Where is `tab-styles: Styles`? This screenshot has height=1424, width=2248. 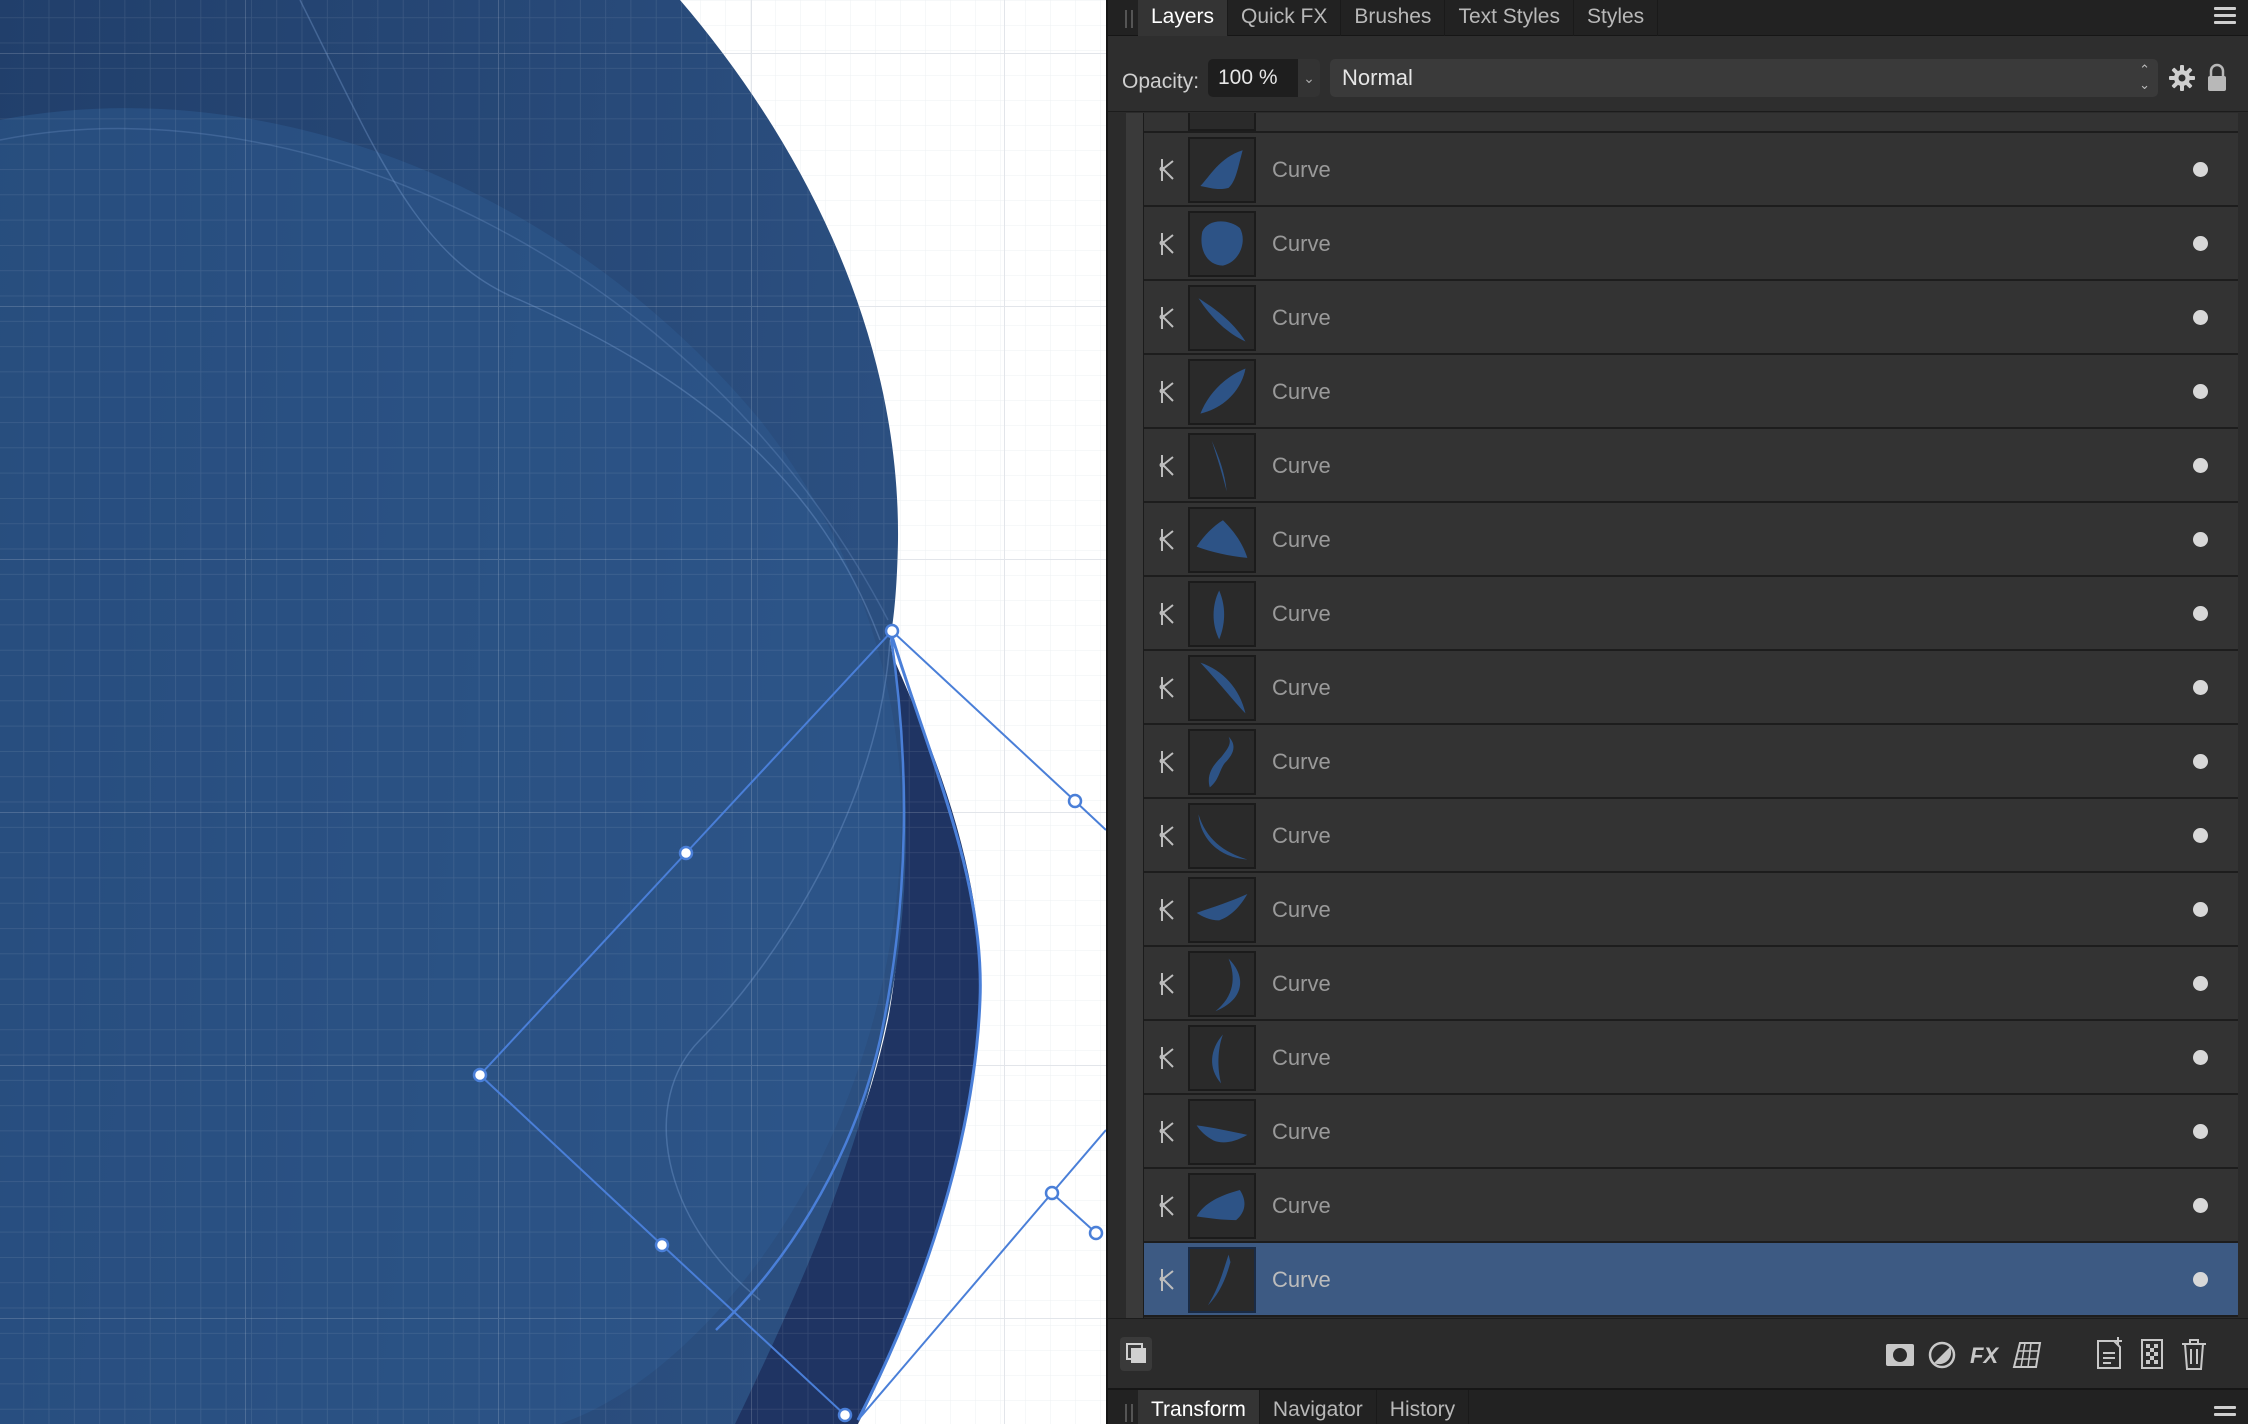 tab-styles: Styles is located at coordinates (1616, 18).